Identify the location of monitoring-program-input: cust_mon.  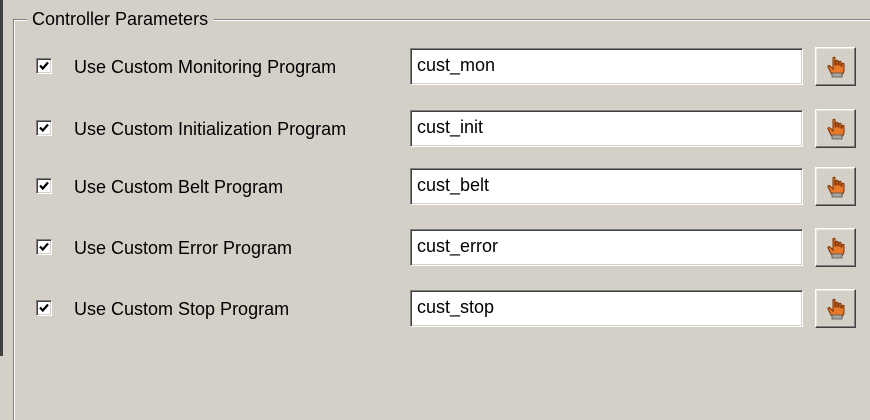
(606, 66).